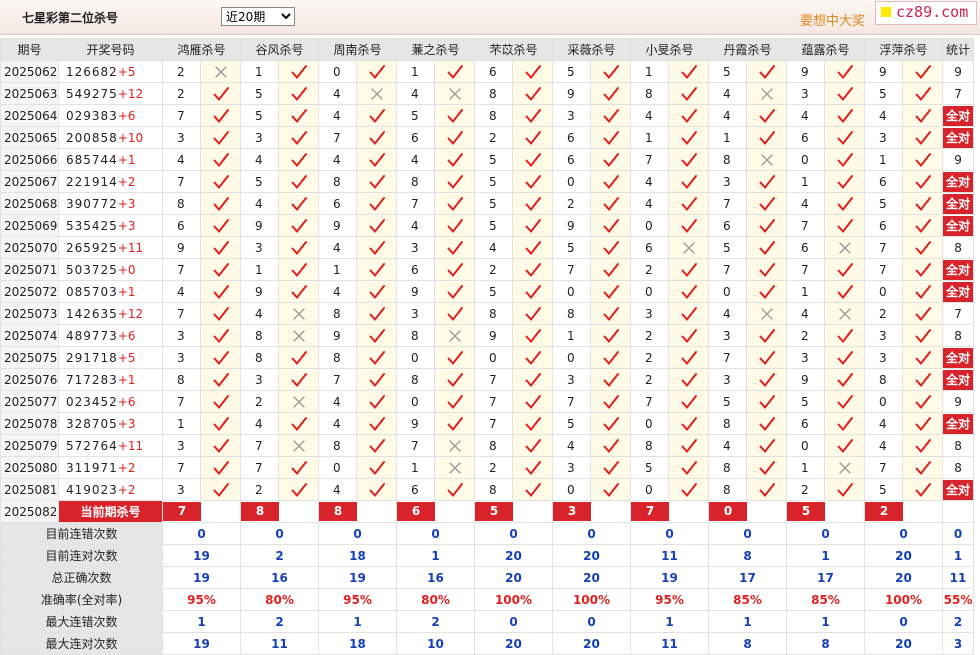 The image size is (980, 655). What do you see at coordinates (487, 533) in the screenshot?
I see `summary-row: 目前连错次数 0 0 0 0 0 0 0 0 0 0 0` at bounding box center [487, 533].